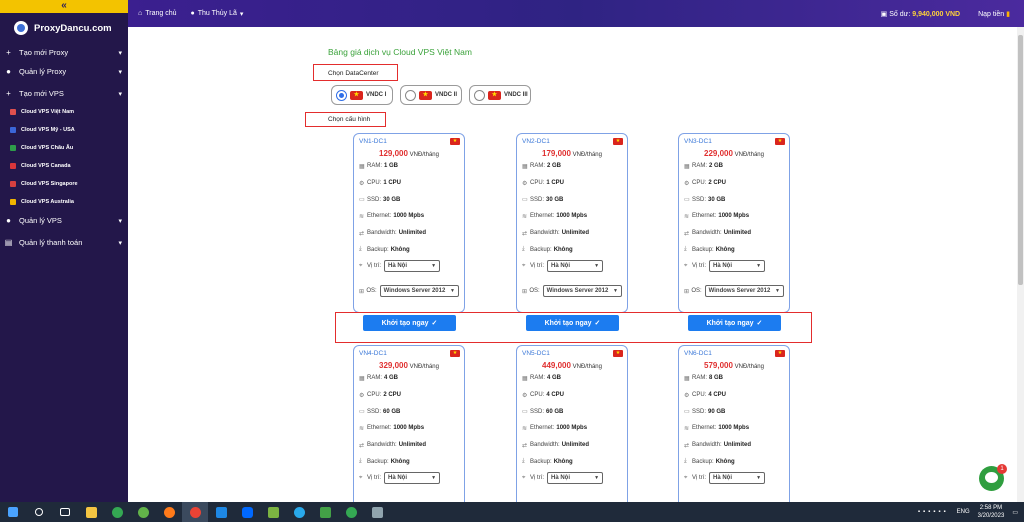 The width and height of the screenshot is (1024, 522). I want to click on task-view-icon, so click(65, 512).